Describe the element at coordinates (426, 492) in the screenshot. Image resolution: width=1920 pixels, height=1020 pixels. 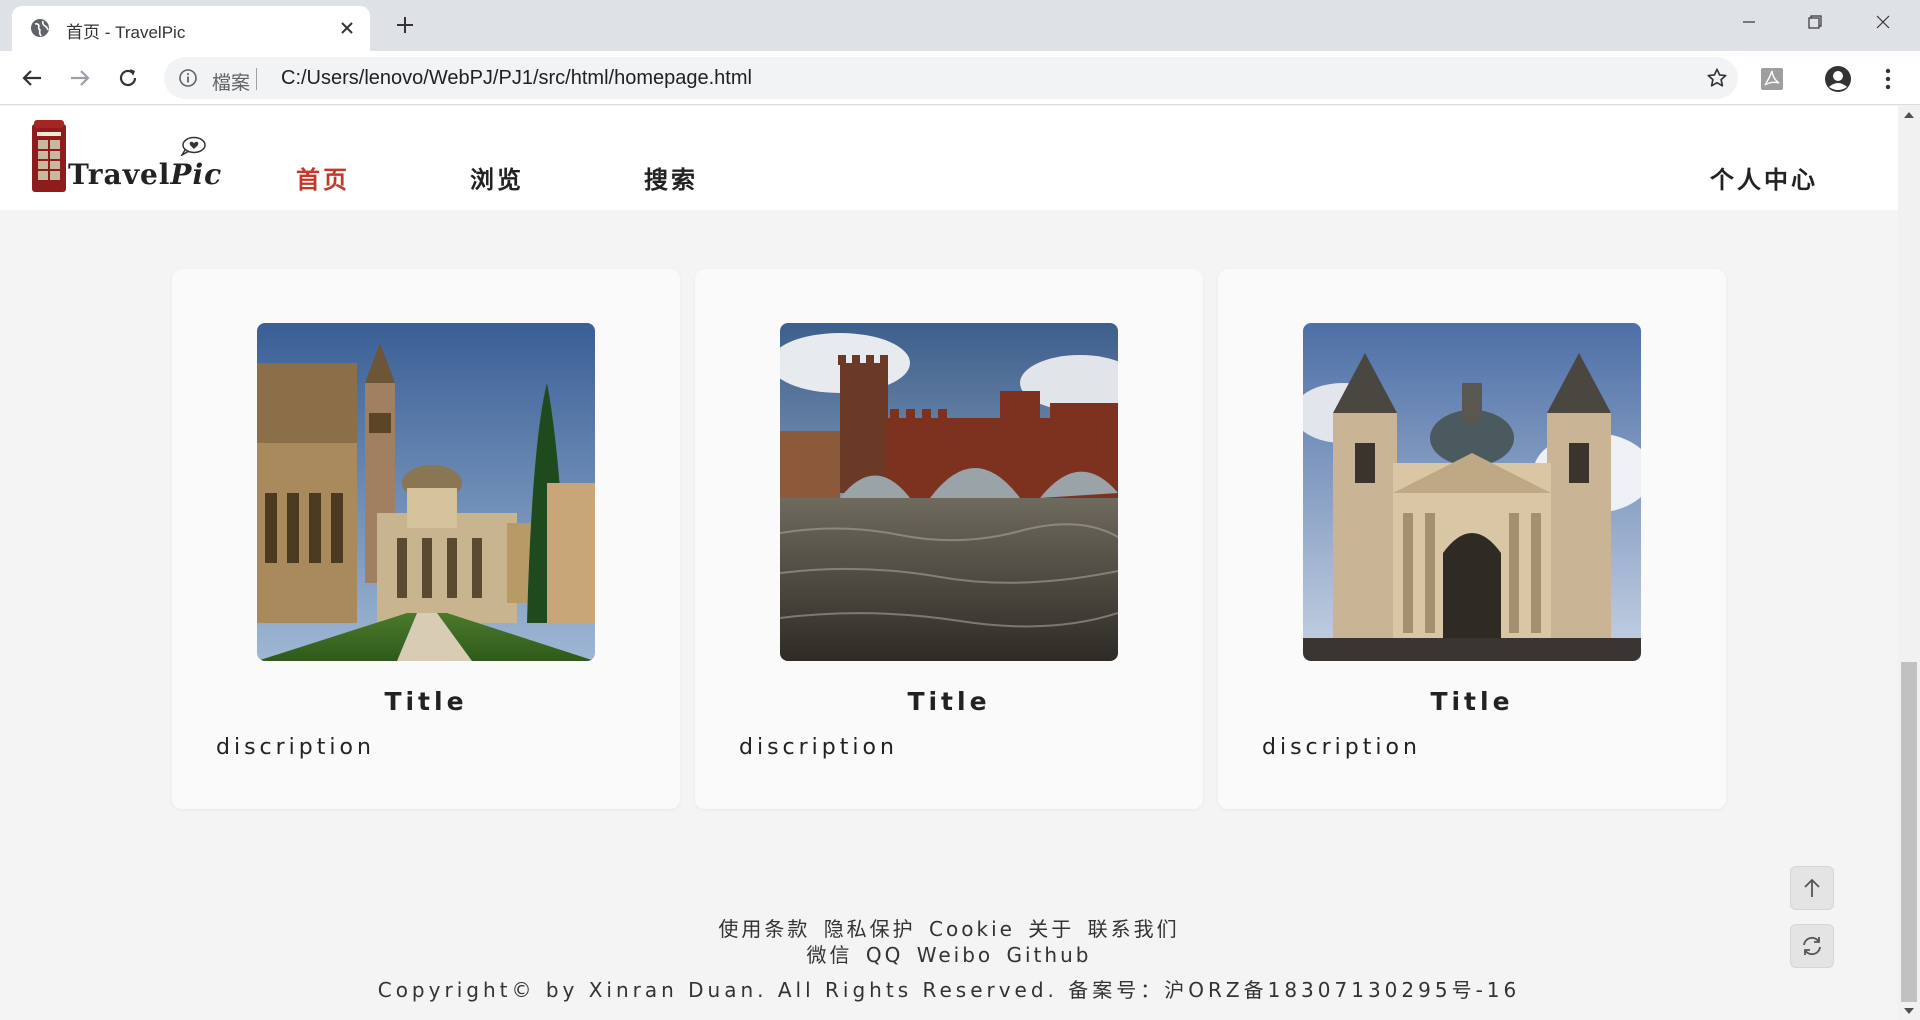
I see `basilica-courtyard-photo` at that location.